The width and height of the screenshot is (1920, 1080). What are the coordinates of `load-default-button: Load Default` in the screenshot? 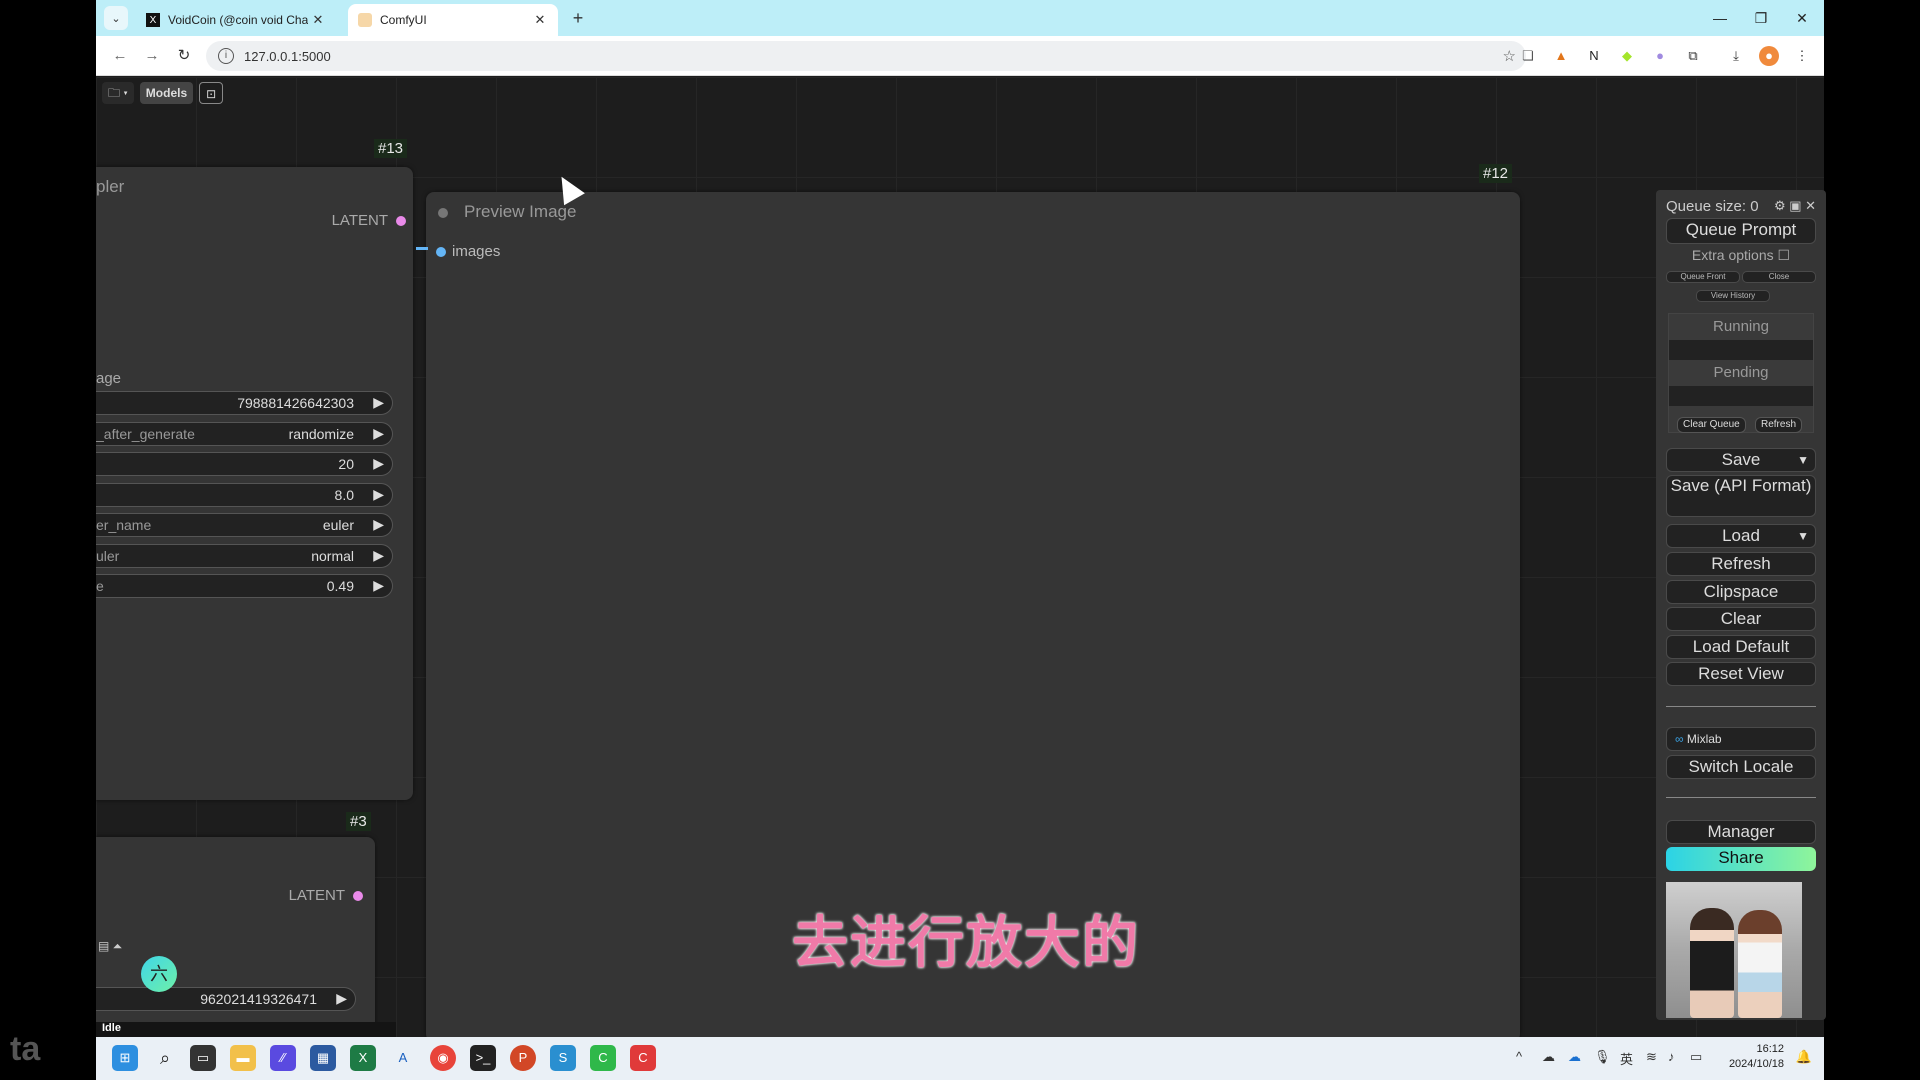 It's located at (1741, 647).